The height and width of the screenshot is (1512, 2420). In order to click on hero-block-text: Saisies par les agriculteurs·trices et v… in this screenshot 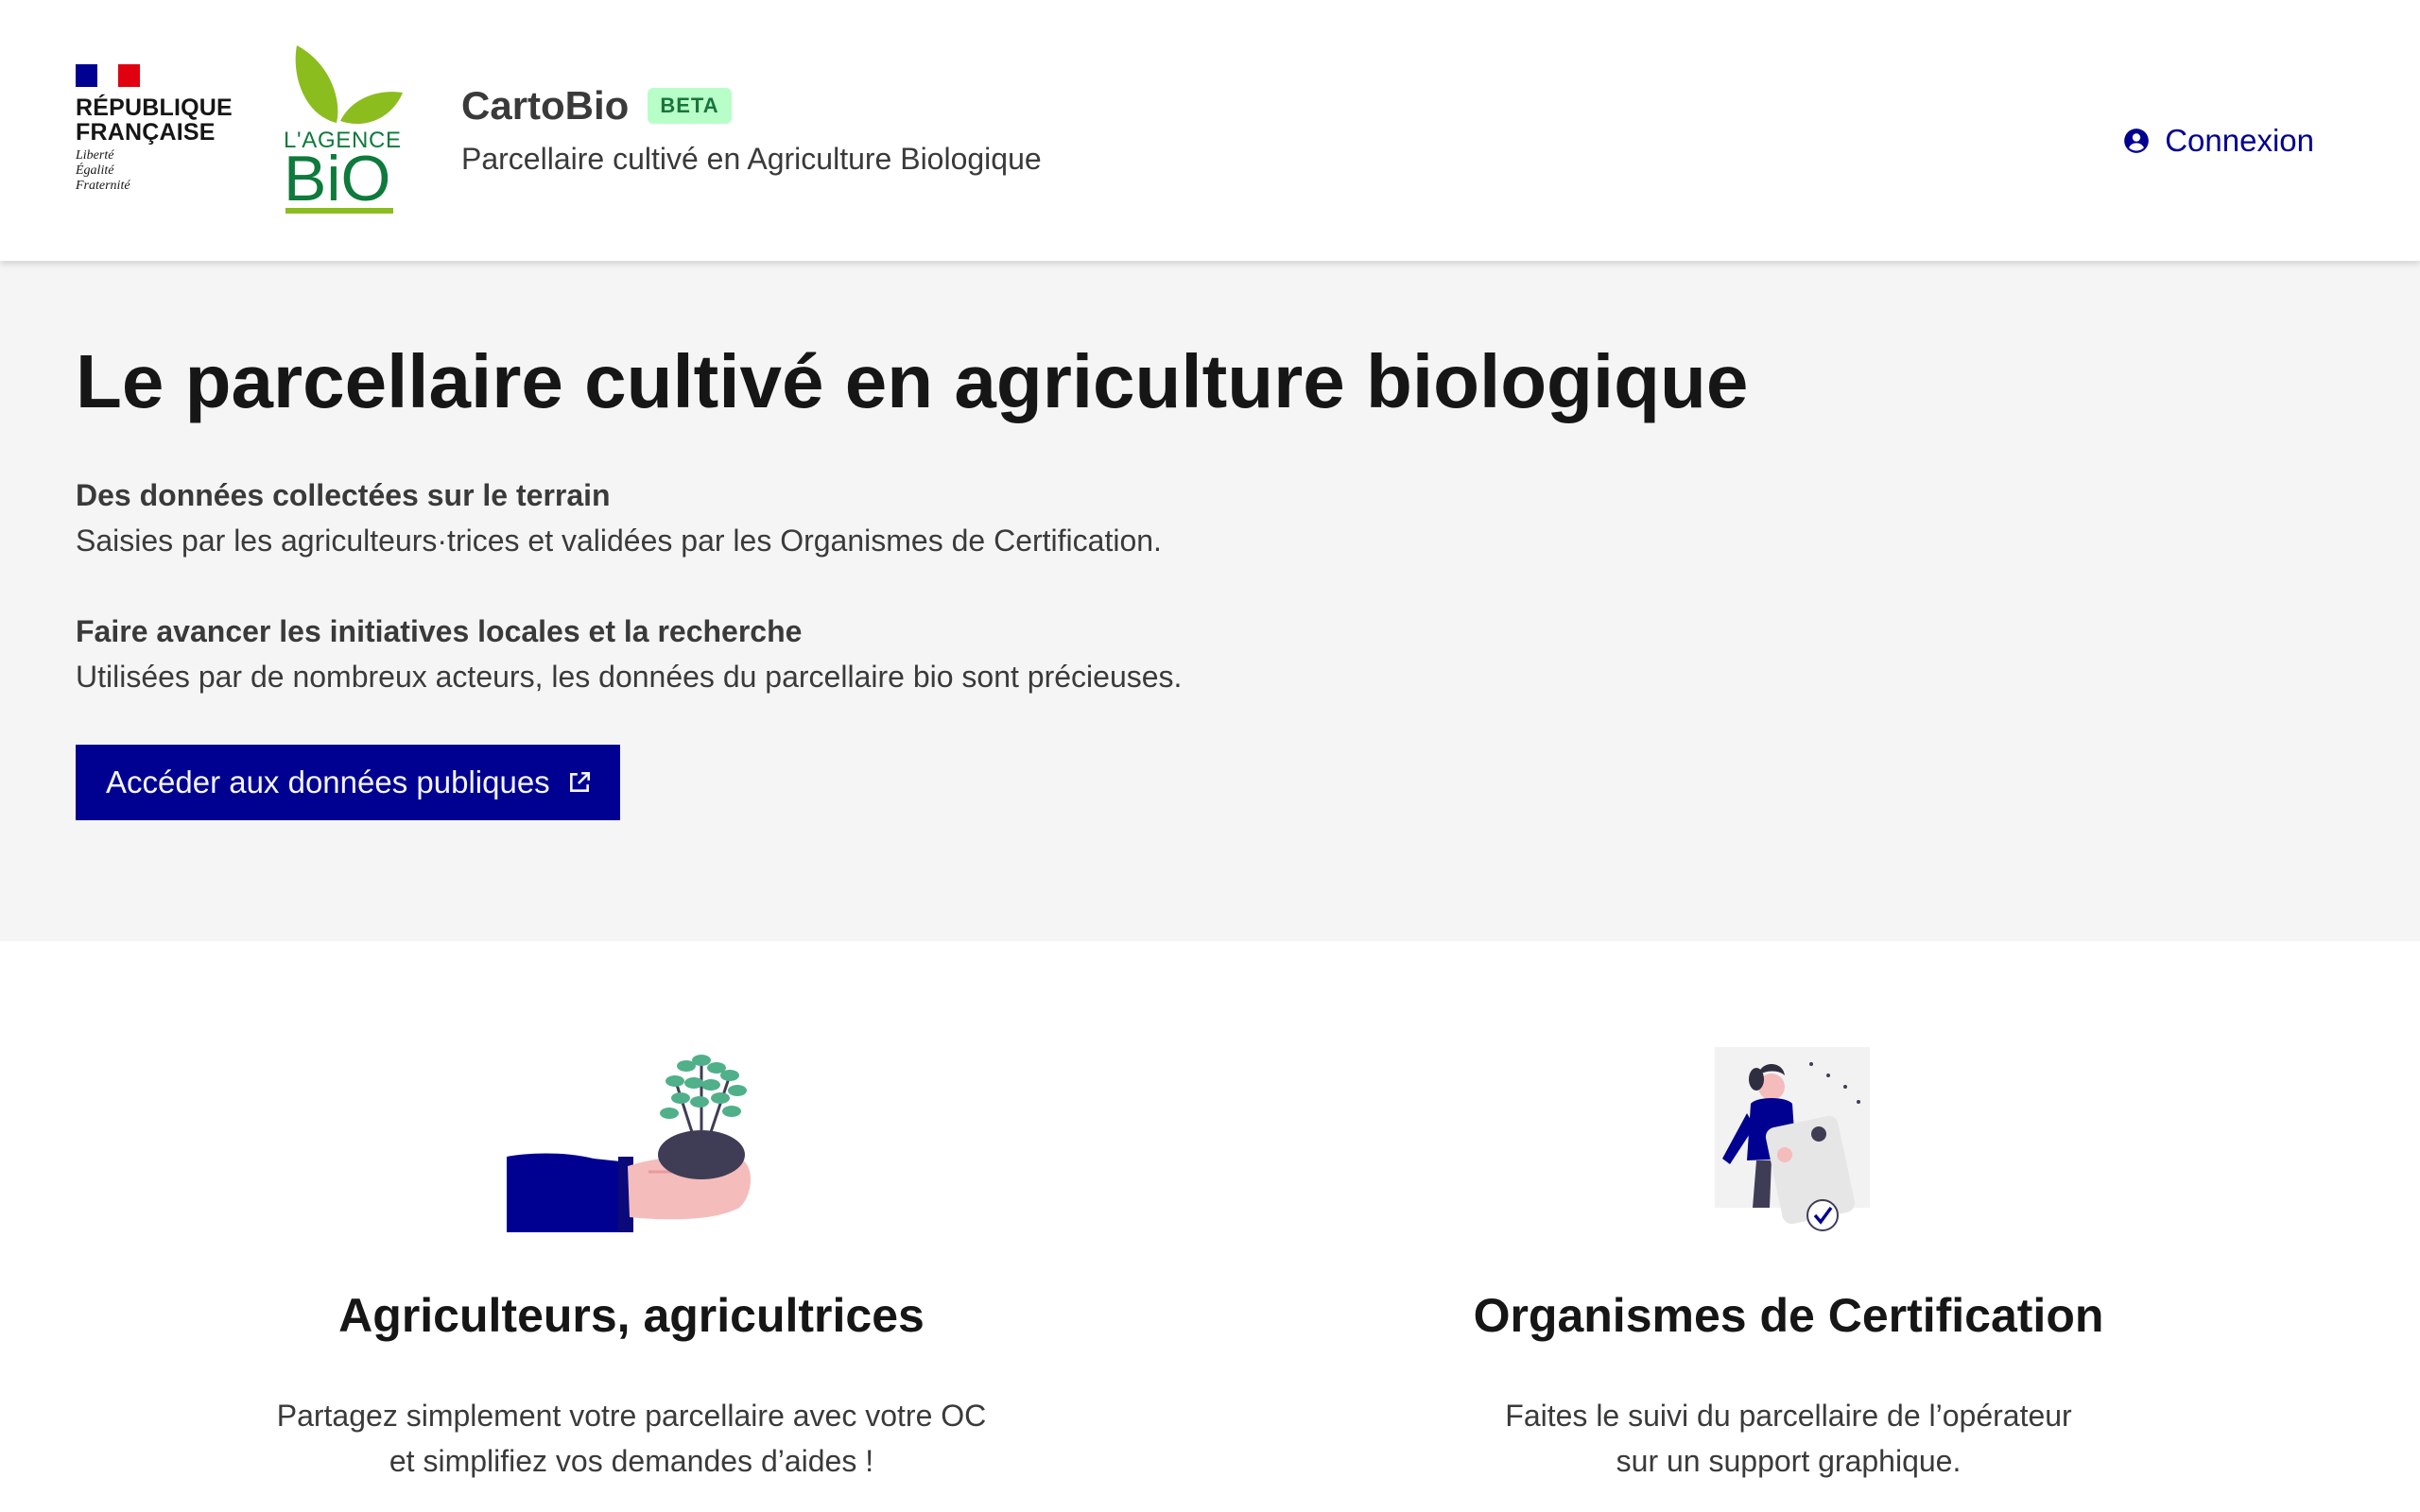, I will do `click(619, 541)`.